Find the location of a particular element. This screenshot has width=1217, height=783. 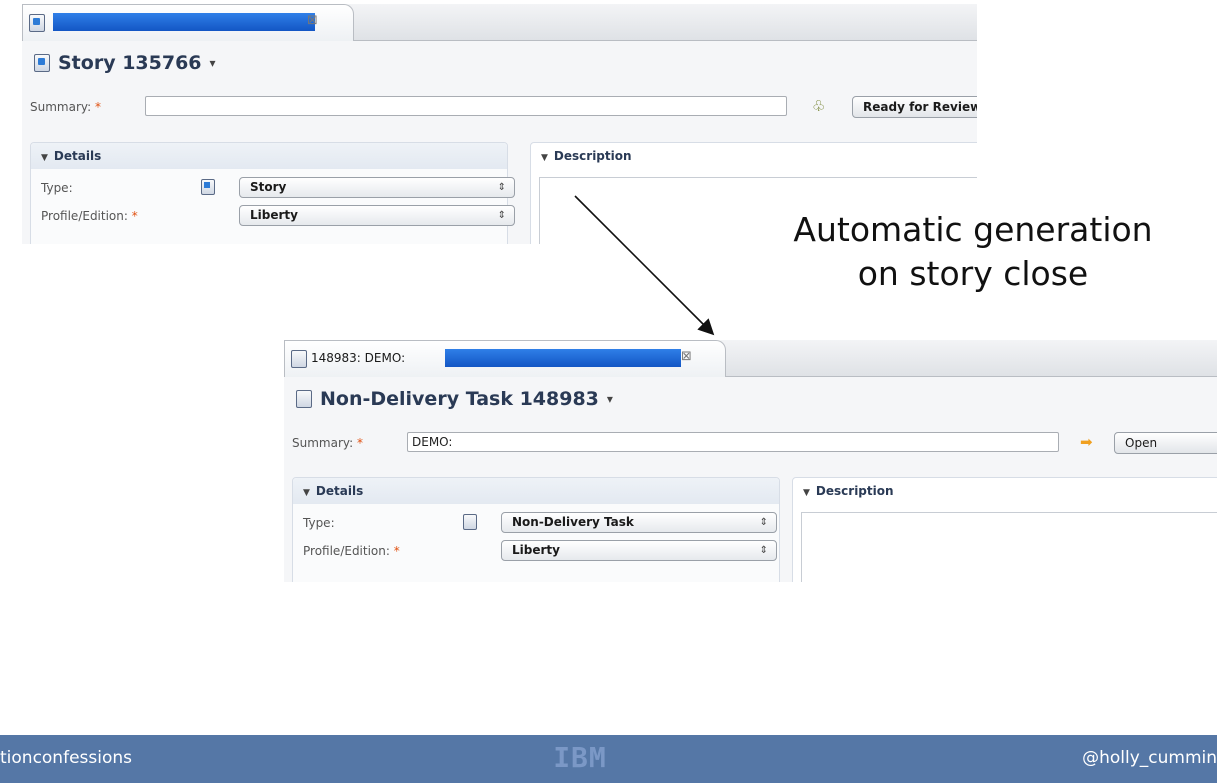

editor-tab-story: ⊠ is located at coordinates (188, 22).